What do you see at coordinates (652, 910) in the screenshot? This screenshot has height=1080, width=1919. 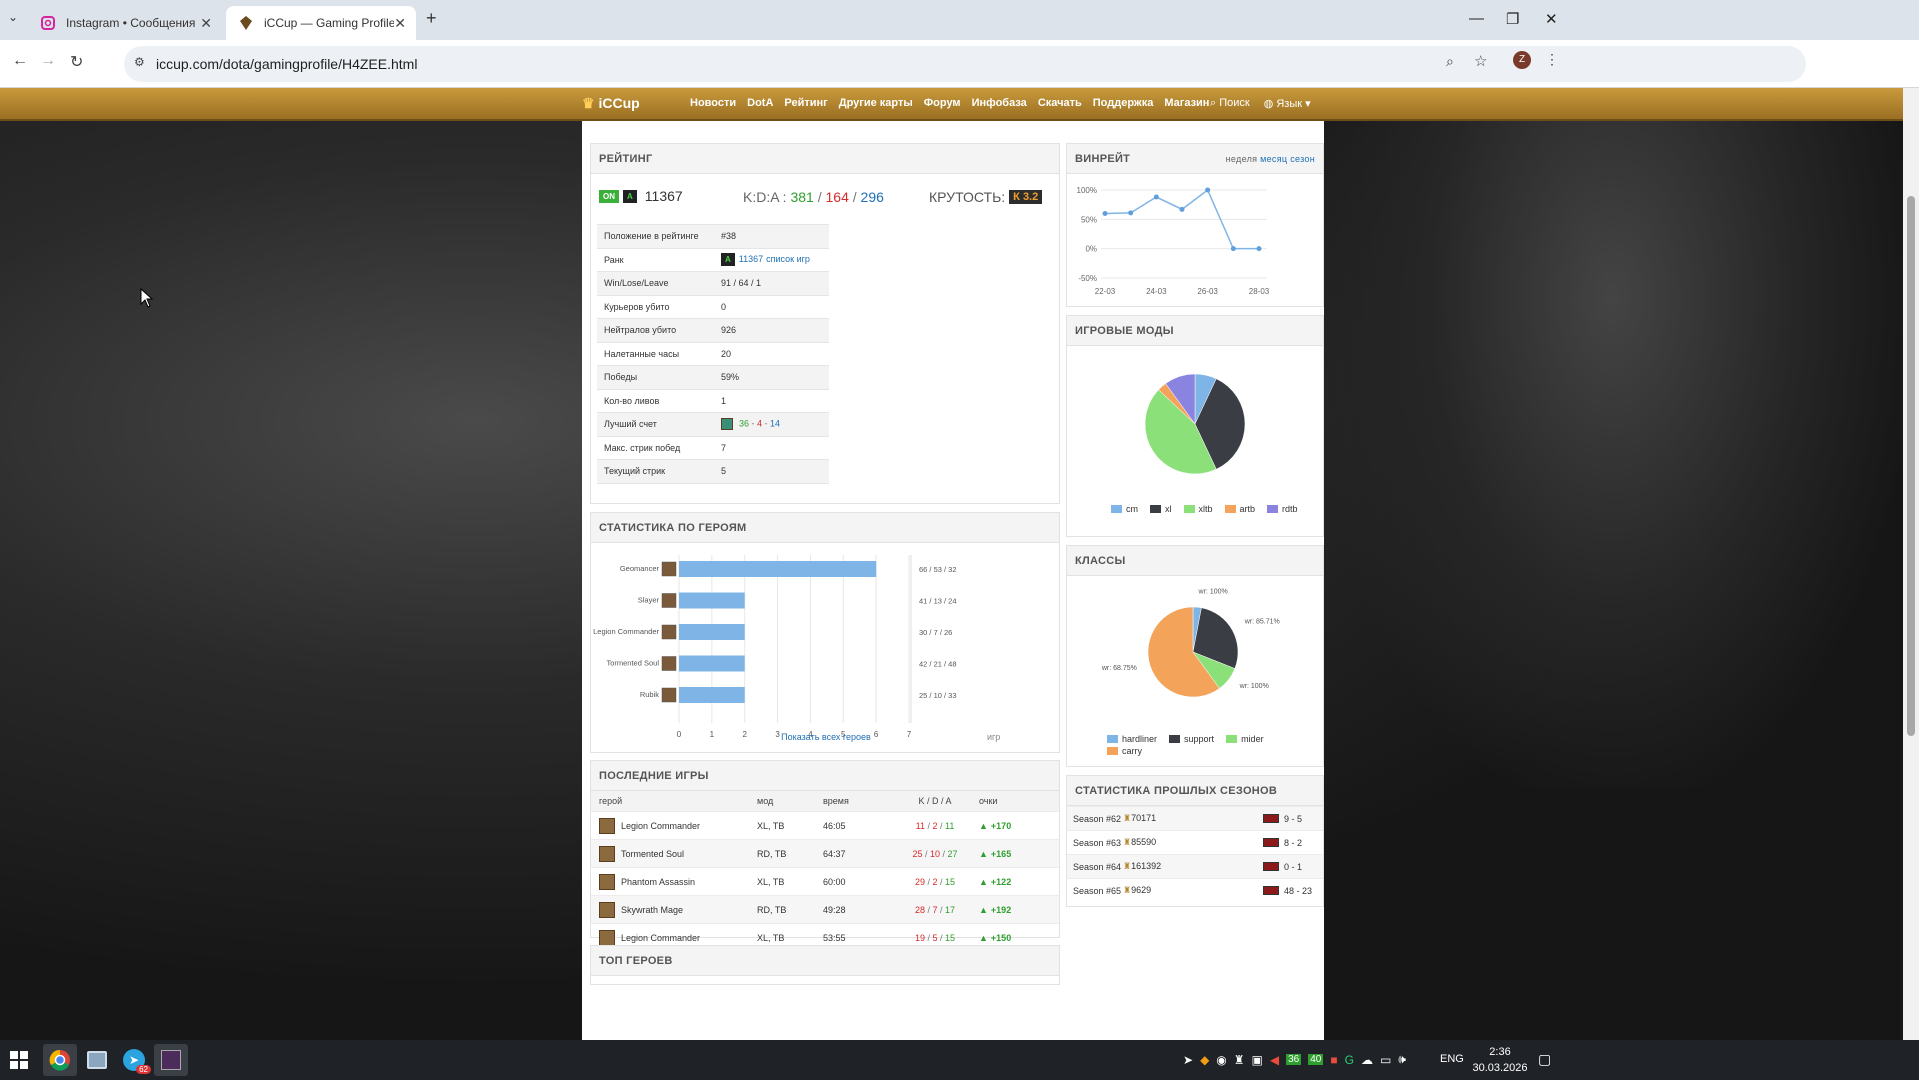 I see `hero-name: Skywrath Mage` at bounding box center [652, 910].